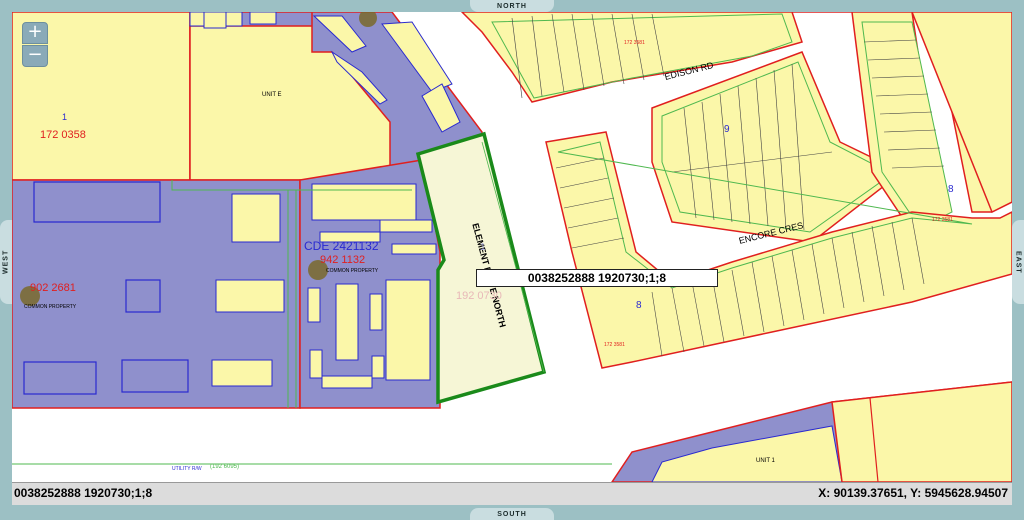 This screenshot has height=520, width=1024. What do you see at coordinates (242, 373) in the screenshot?
I see `building-g` at bounding box center [242, 373].